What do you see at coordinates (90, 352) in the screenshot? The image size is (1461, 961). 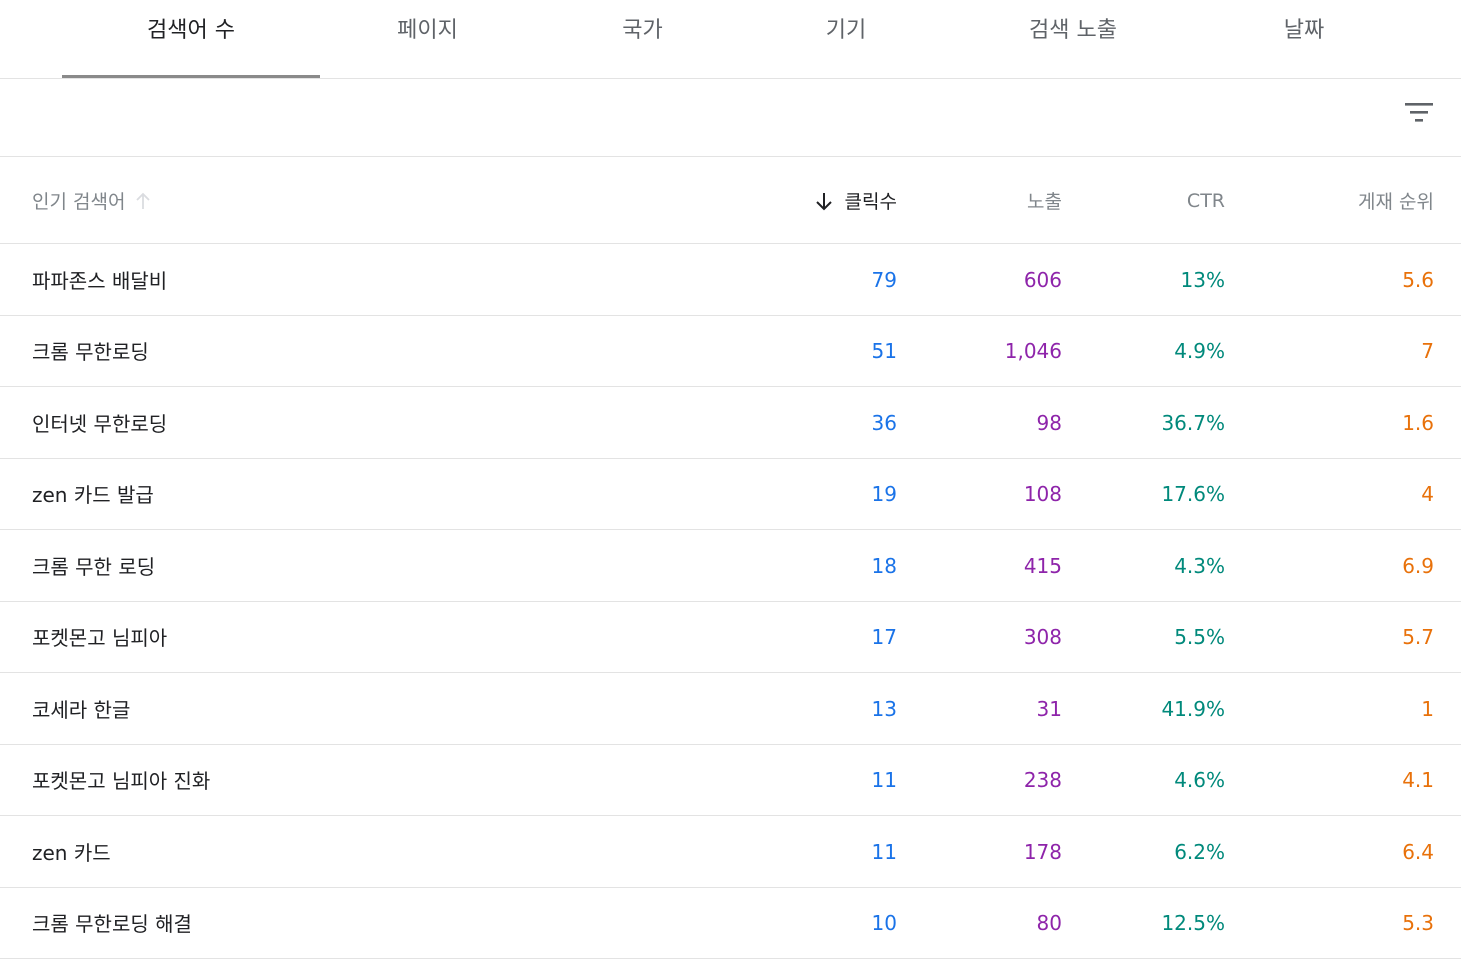 I see `query-cell: 크롬 무한로딩` at bounding box center [90, 352].